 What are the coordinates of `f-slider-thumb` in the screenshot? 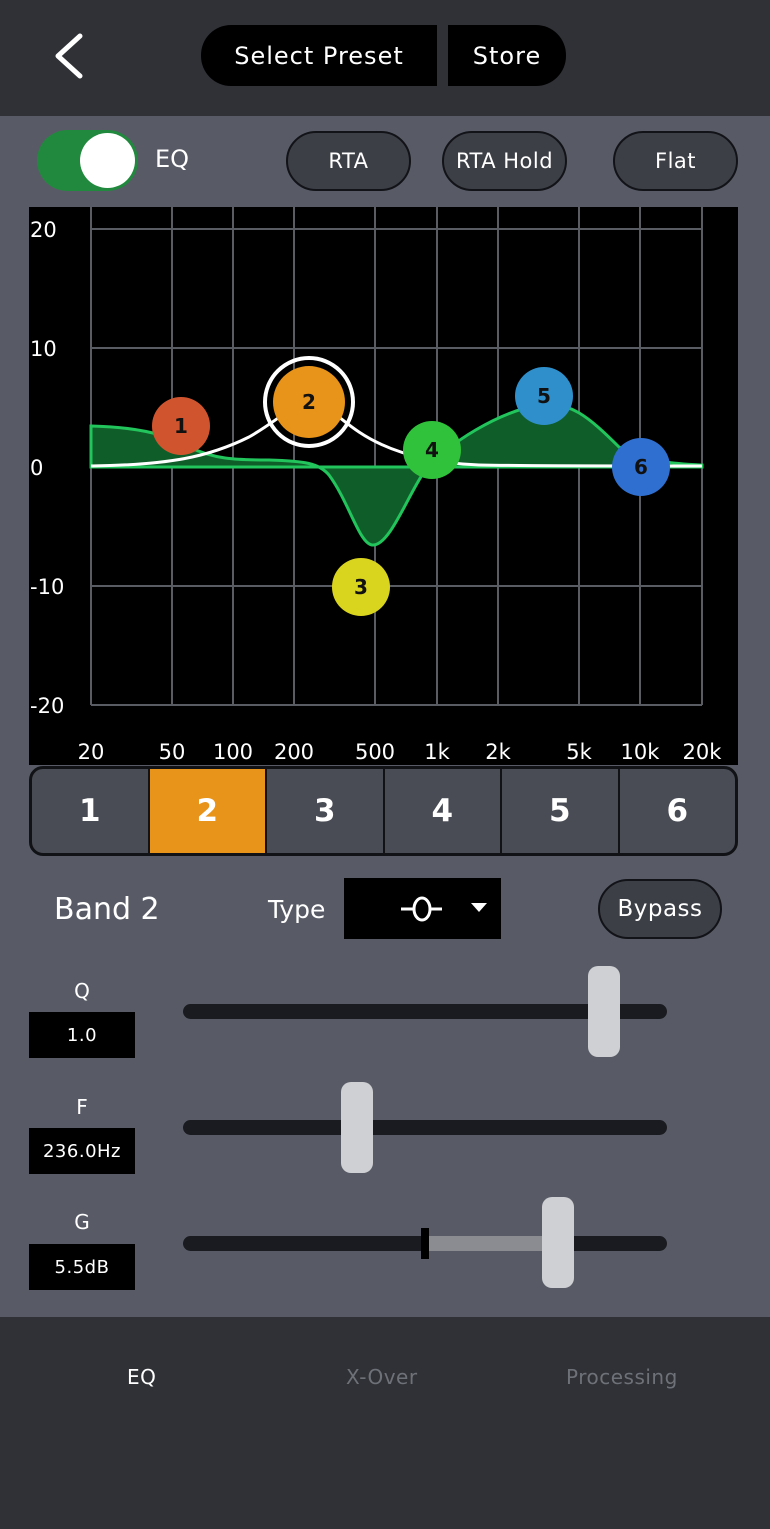 It's located at (357, 1127).